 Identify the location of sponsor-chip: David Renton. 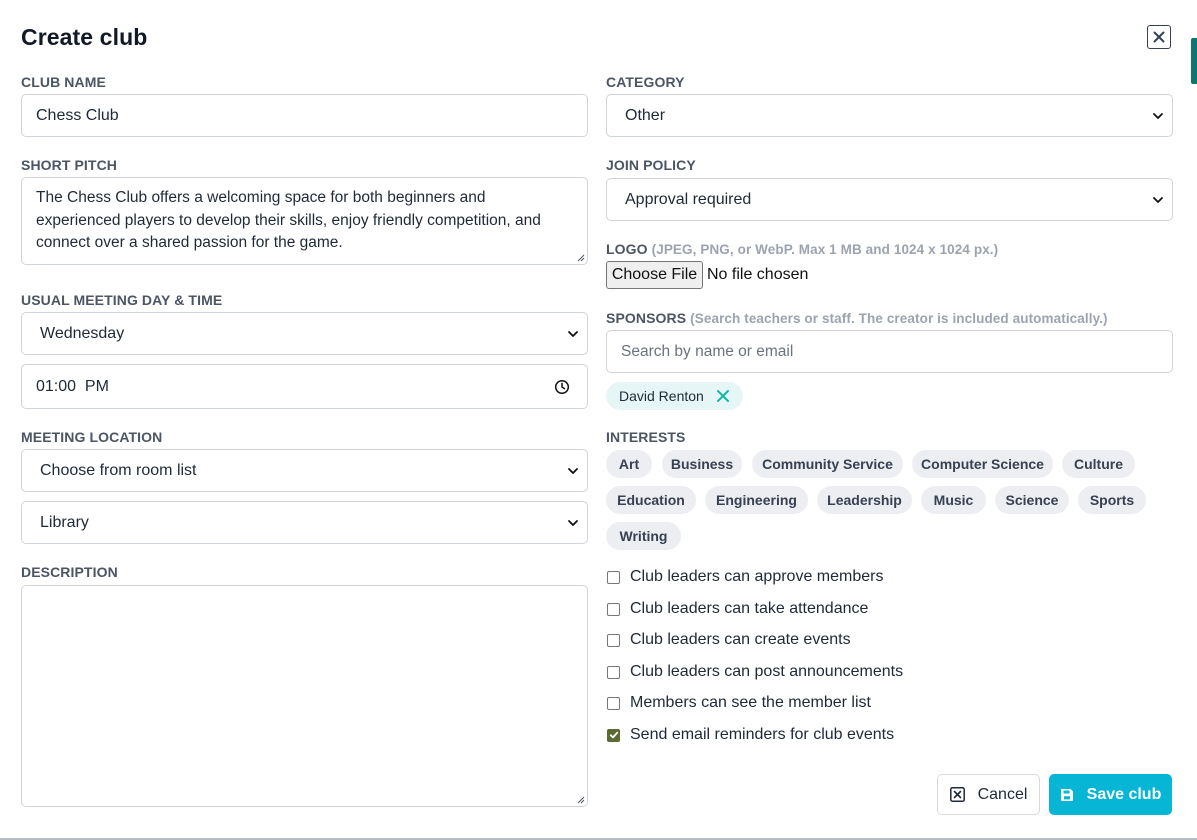
(674, 396).